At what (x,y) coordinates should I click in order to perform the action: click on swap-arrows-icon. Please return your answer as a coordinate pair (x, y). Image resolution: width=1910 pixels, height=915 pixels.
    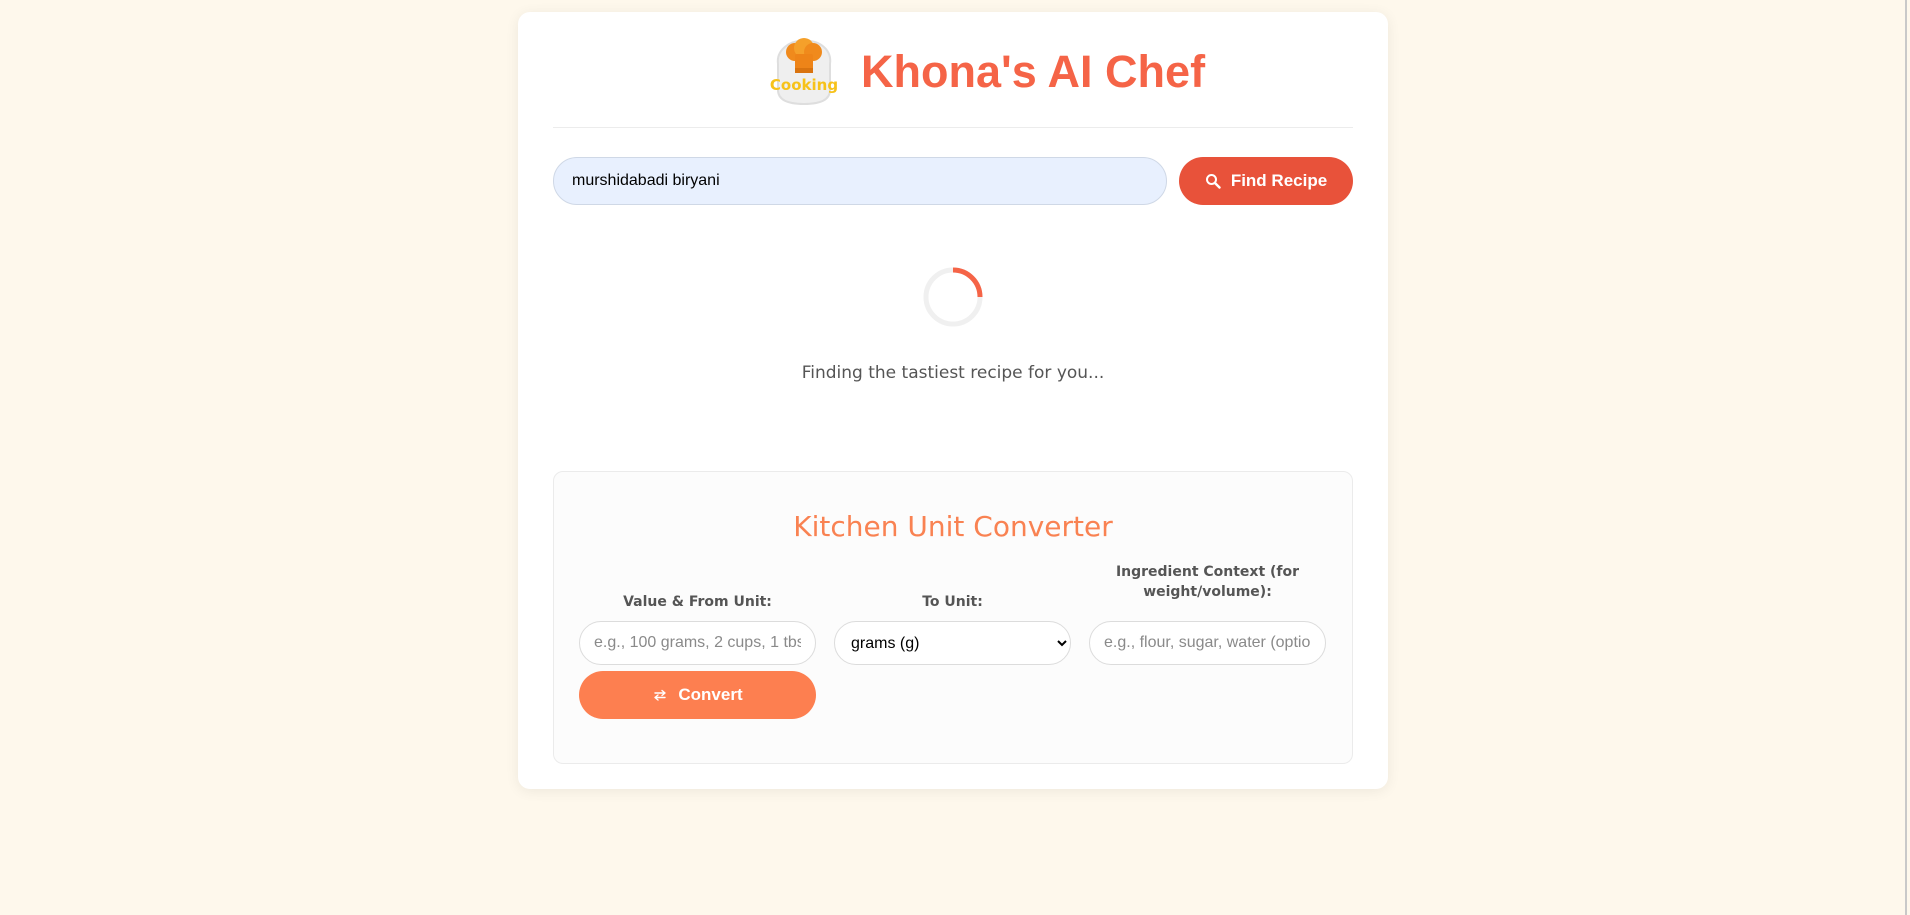
    Looking at the image, I should click on (660, 695).